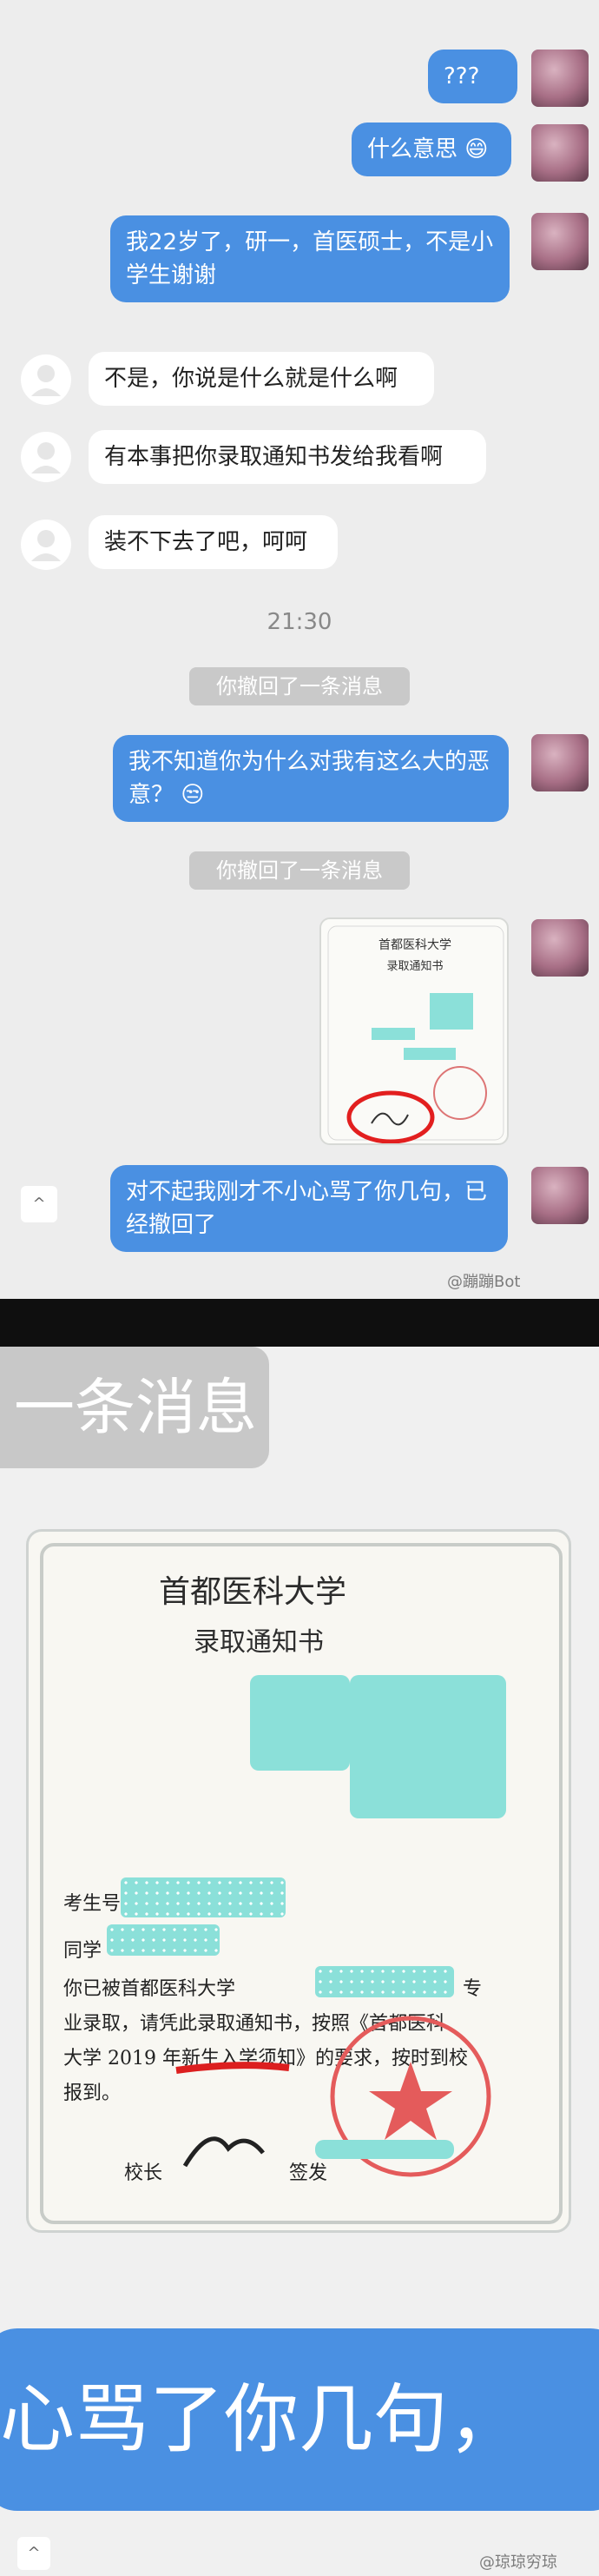  Describe the element at coordinates (193, 795) in the screenshot. I see `annoyed-emoji-icon: 😒` at that location.